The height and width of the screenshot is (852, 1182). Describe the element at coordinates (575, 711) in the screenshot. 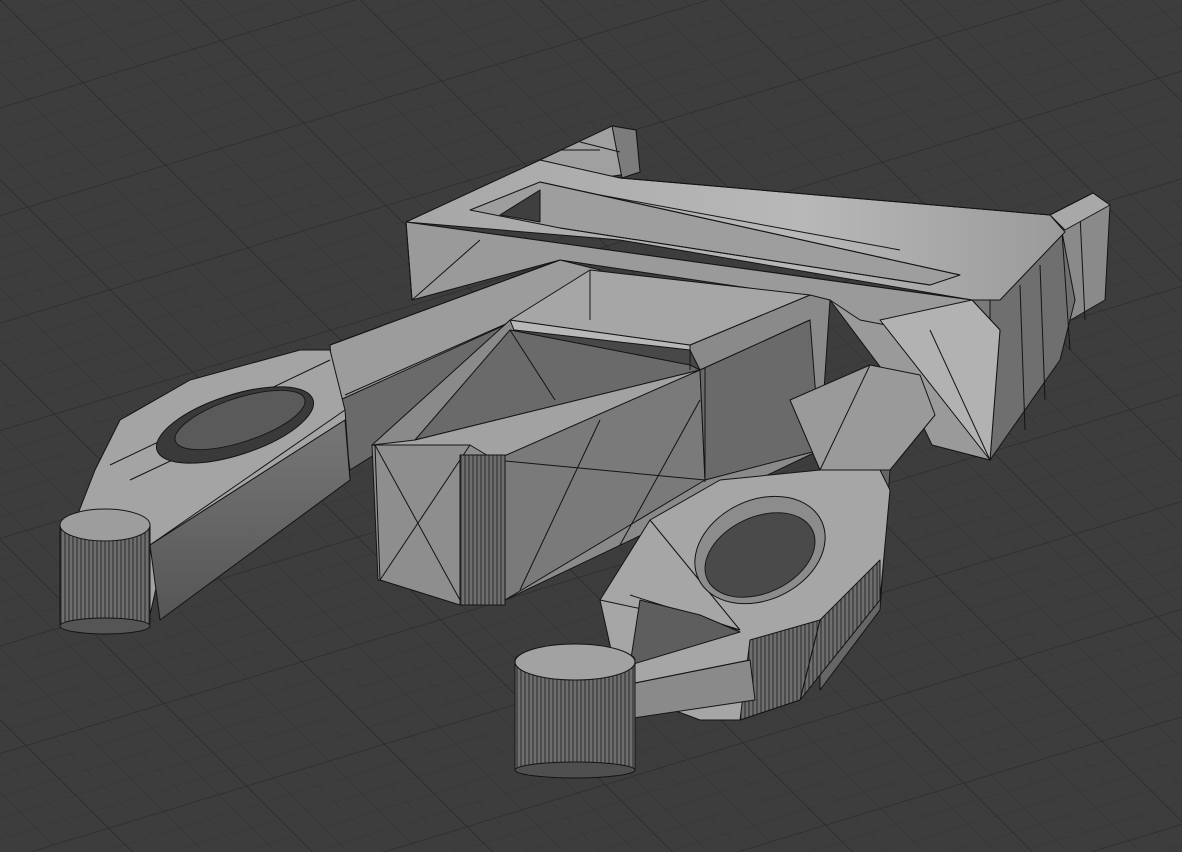

I see `right-knob` at that location.